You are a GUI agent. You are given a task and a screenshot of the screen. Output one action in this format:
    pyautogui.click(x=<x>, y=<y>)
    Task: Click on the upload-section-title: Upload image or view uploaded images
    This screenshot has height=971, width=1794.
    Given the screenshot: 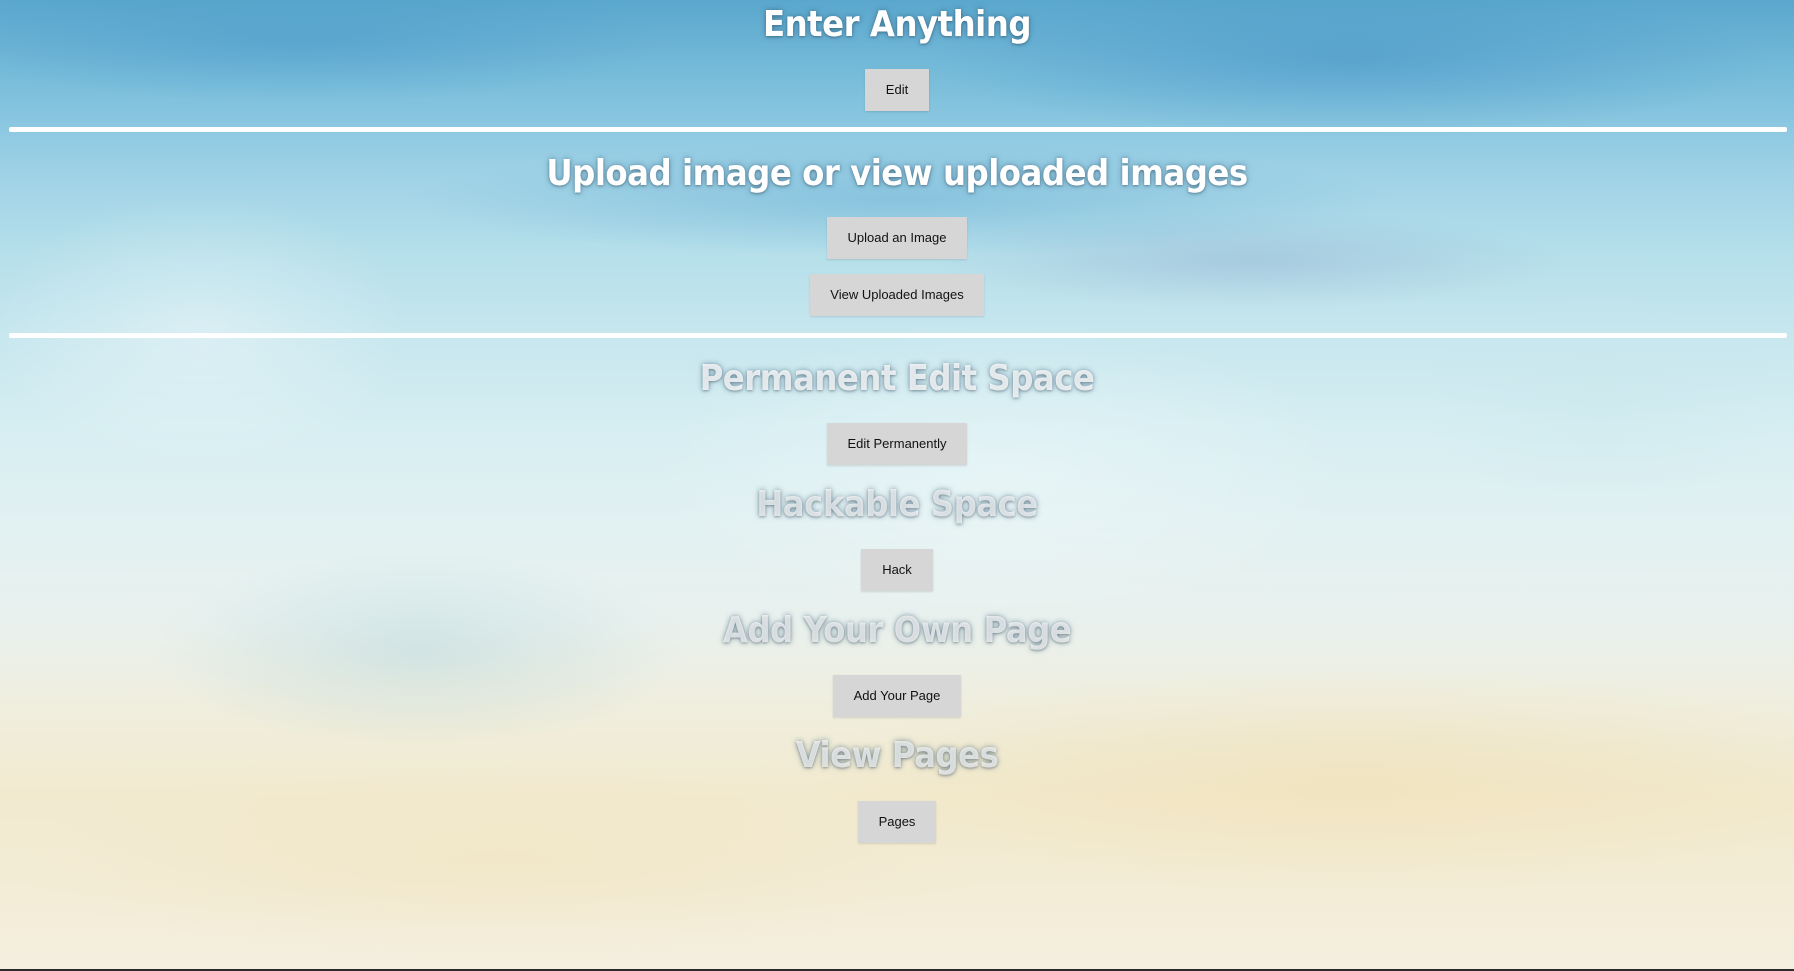 What is the action you would take?
    pyautogui.click(x=897, y=173)
    